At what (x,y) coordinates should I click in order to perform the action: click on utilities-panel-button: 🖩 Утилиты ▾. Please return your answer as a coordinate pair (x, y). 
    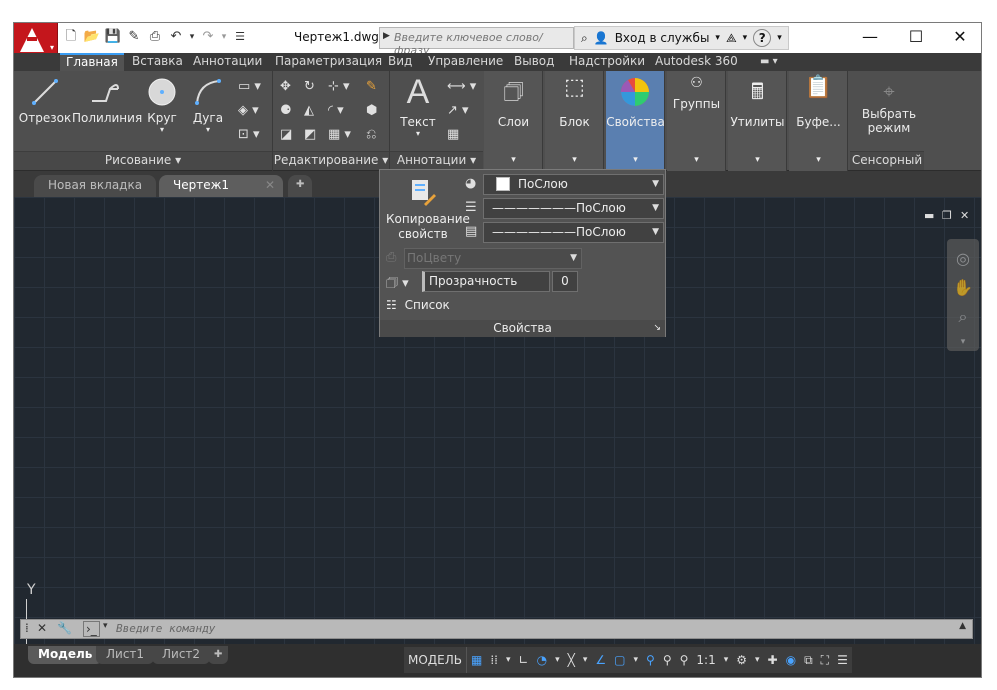
    Looking at the image, I should click on (757, 121).